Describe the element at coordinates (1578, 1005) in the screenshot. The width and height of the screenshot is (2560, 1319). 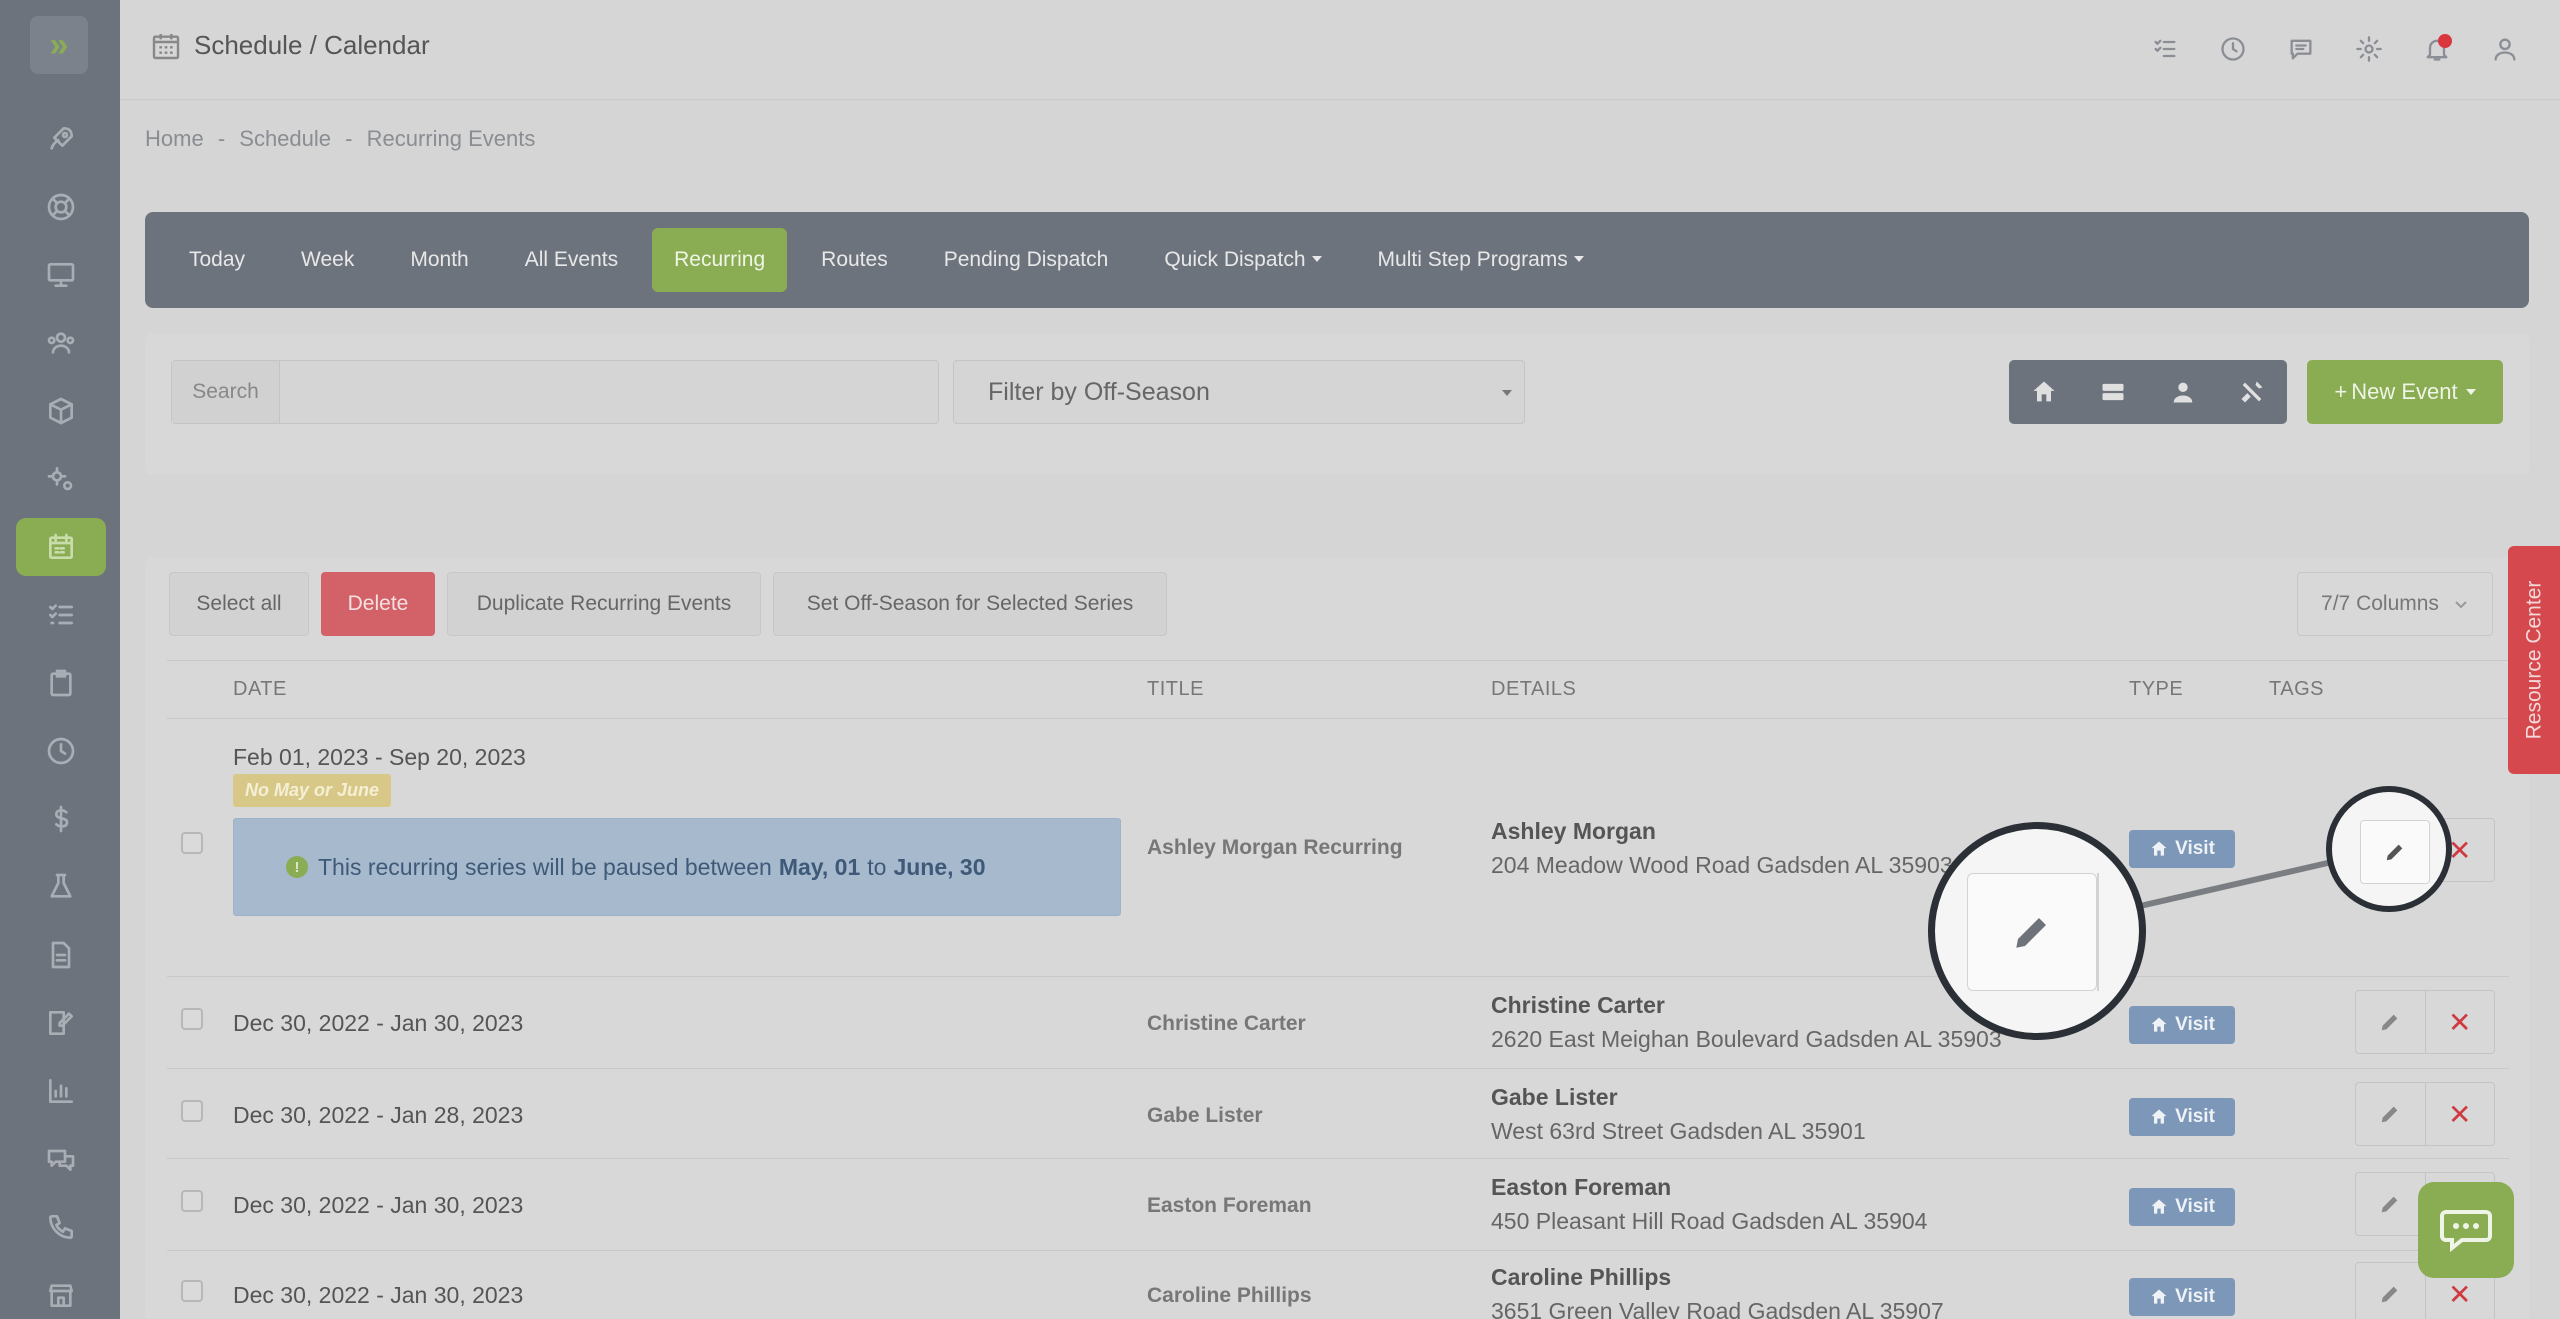
I see `row-customer-name: Christine Carter` at that location.